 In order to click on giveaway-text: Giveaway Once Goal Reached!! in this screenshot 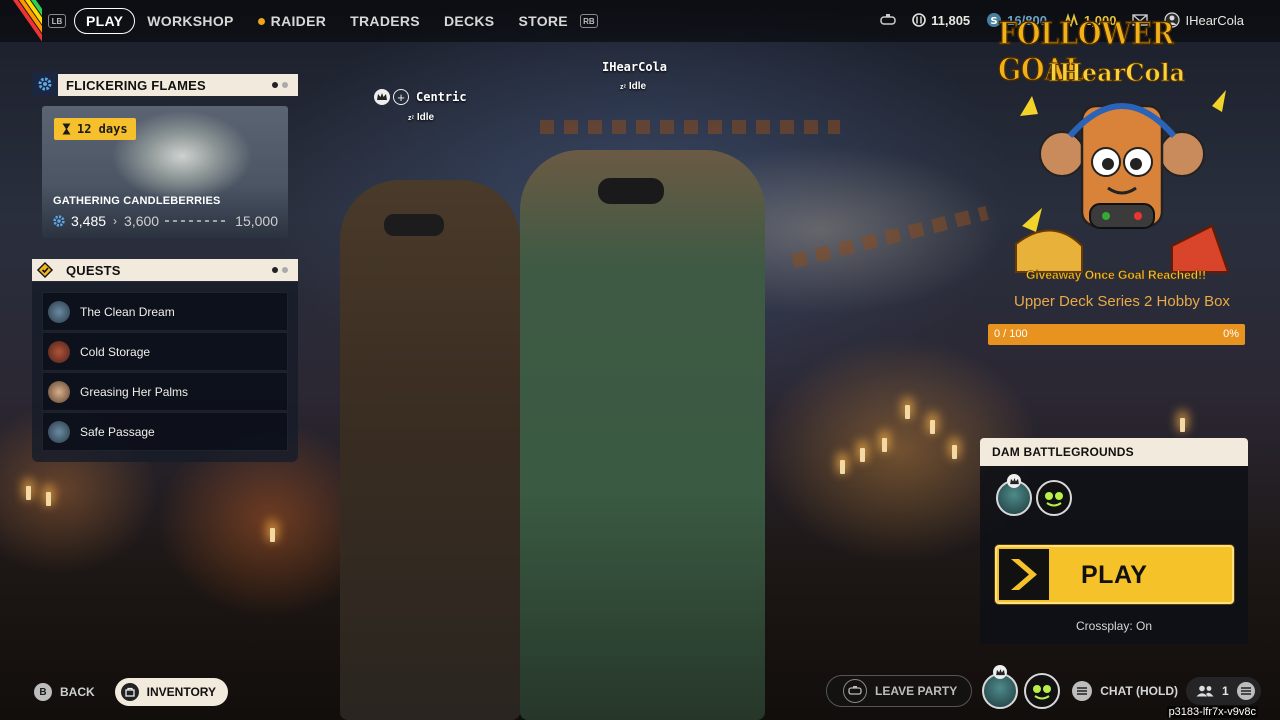, I will do `click(1116, 275)`.